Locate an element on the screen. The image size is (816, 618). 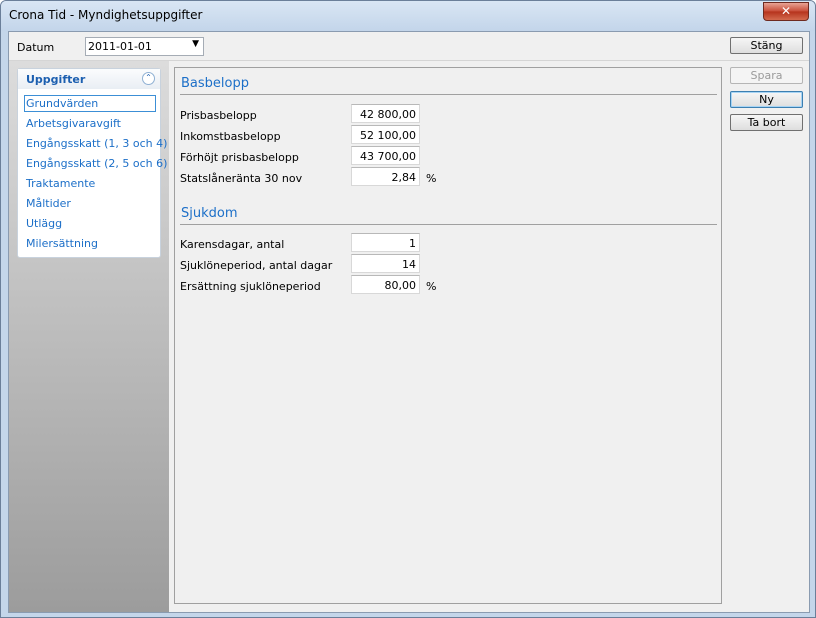
forhojt-prisbasbelopp-input: 43 700,00 is located at coordinates (385, 155).